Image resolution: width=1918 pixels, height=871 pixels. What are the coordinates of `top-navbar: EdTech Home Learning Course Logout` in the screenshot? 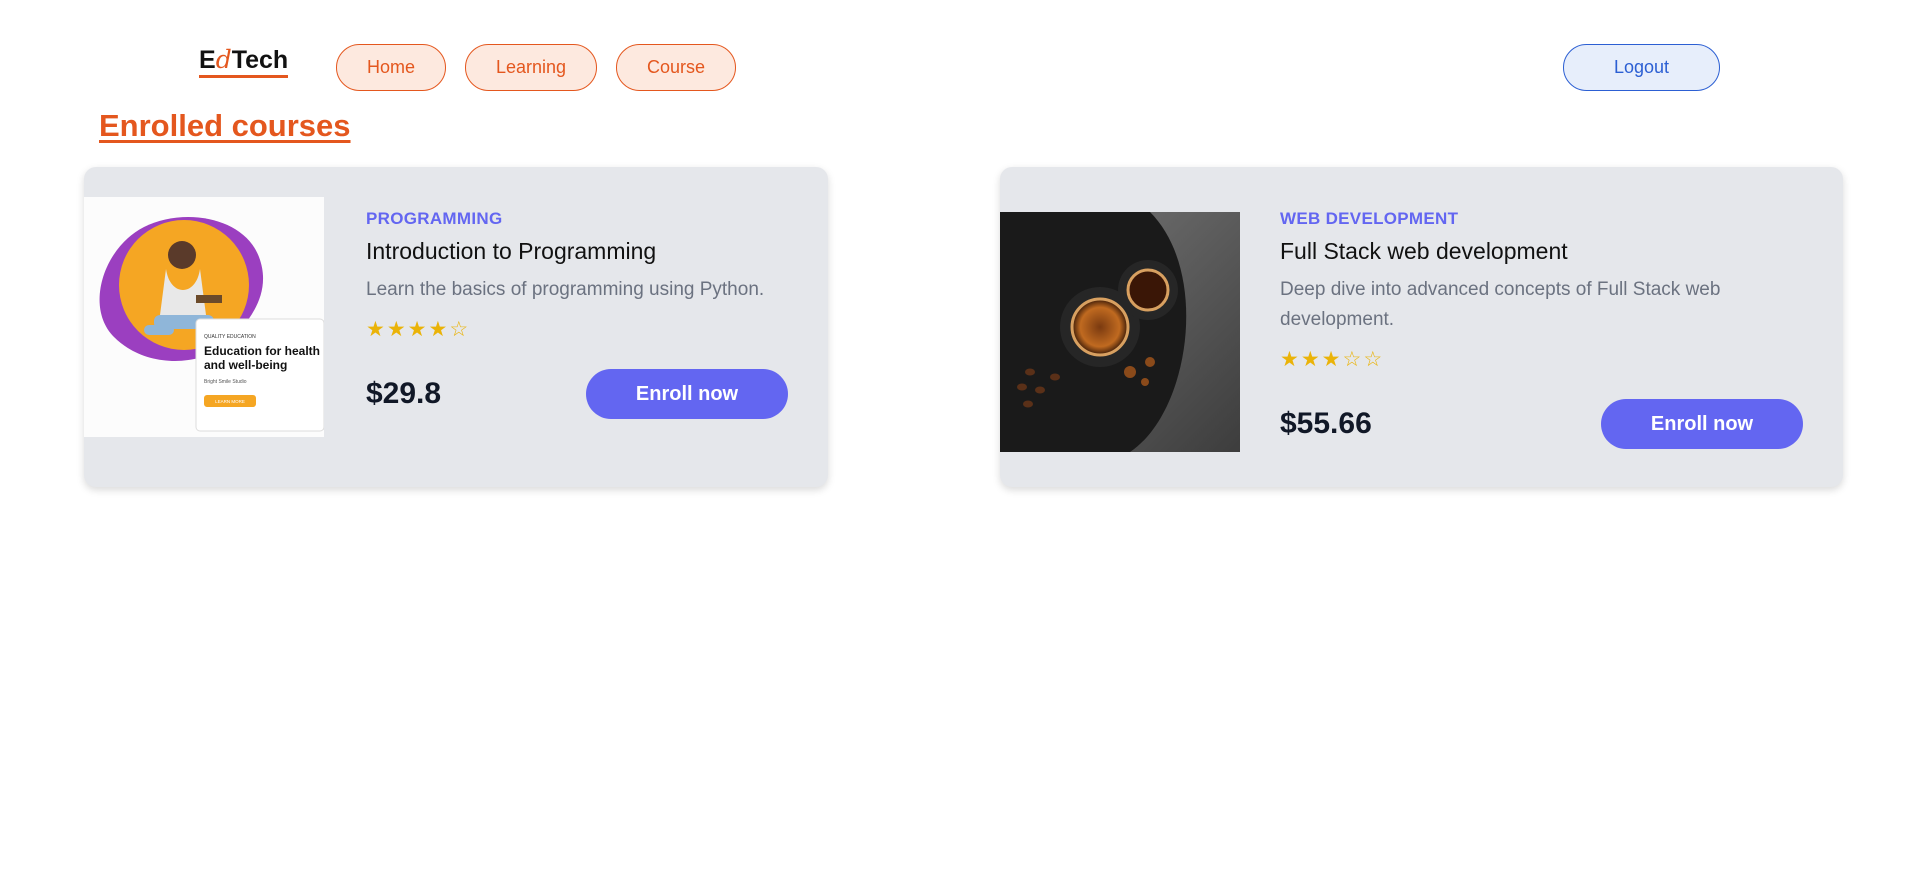 It's located at (959, 55).